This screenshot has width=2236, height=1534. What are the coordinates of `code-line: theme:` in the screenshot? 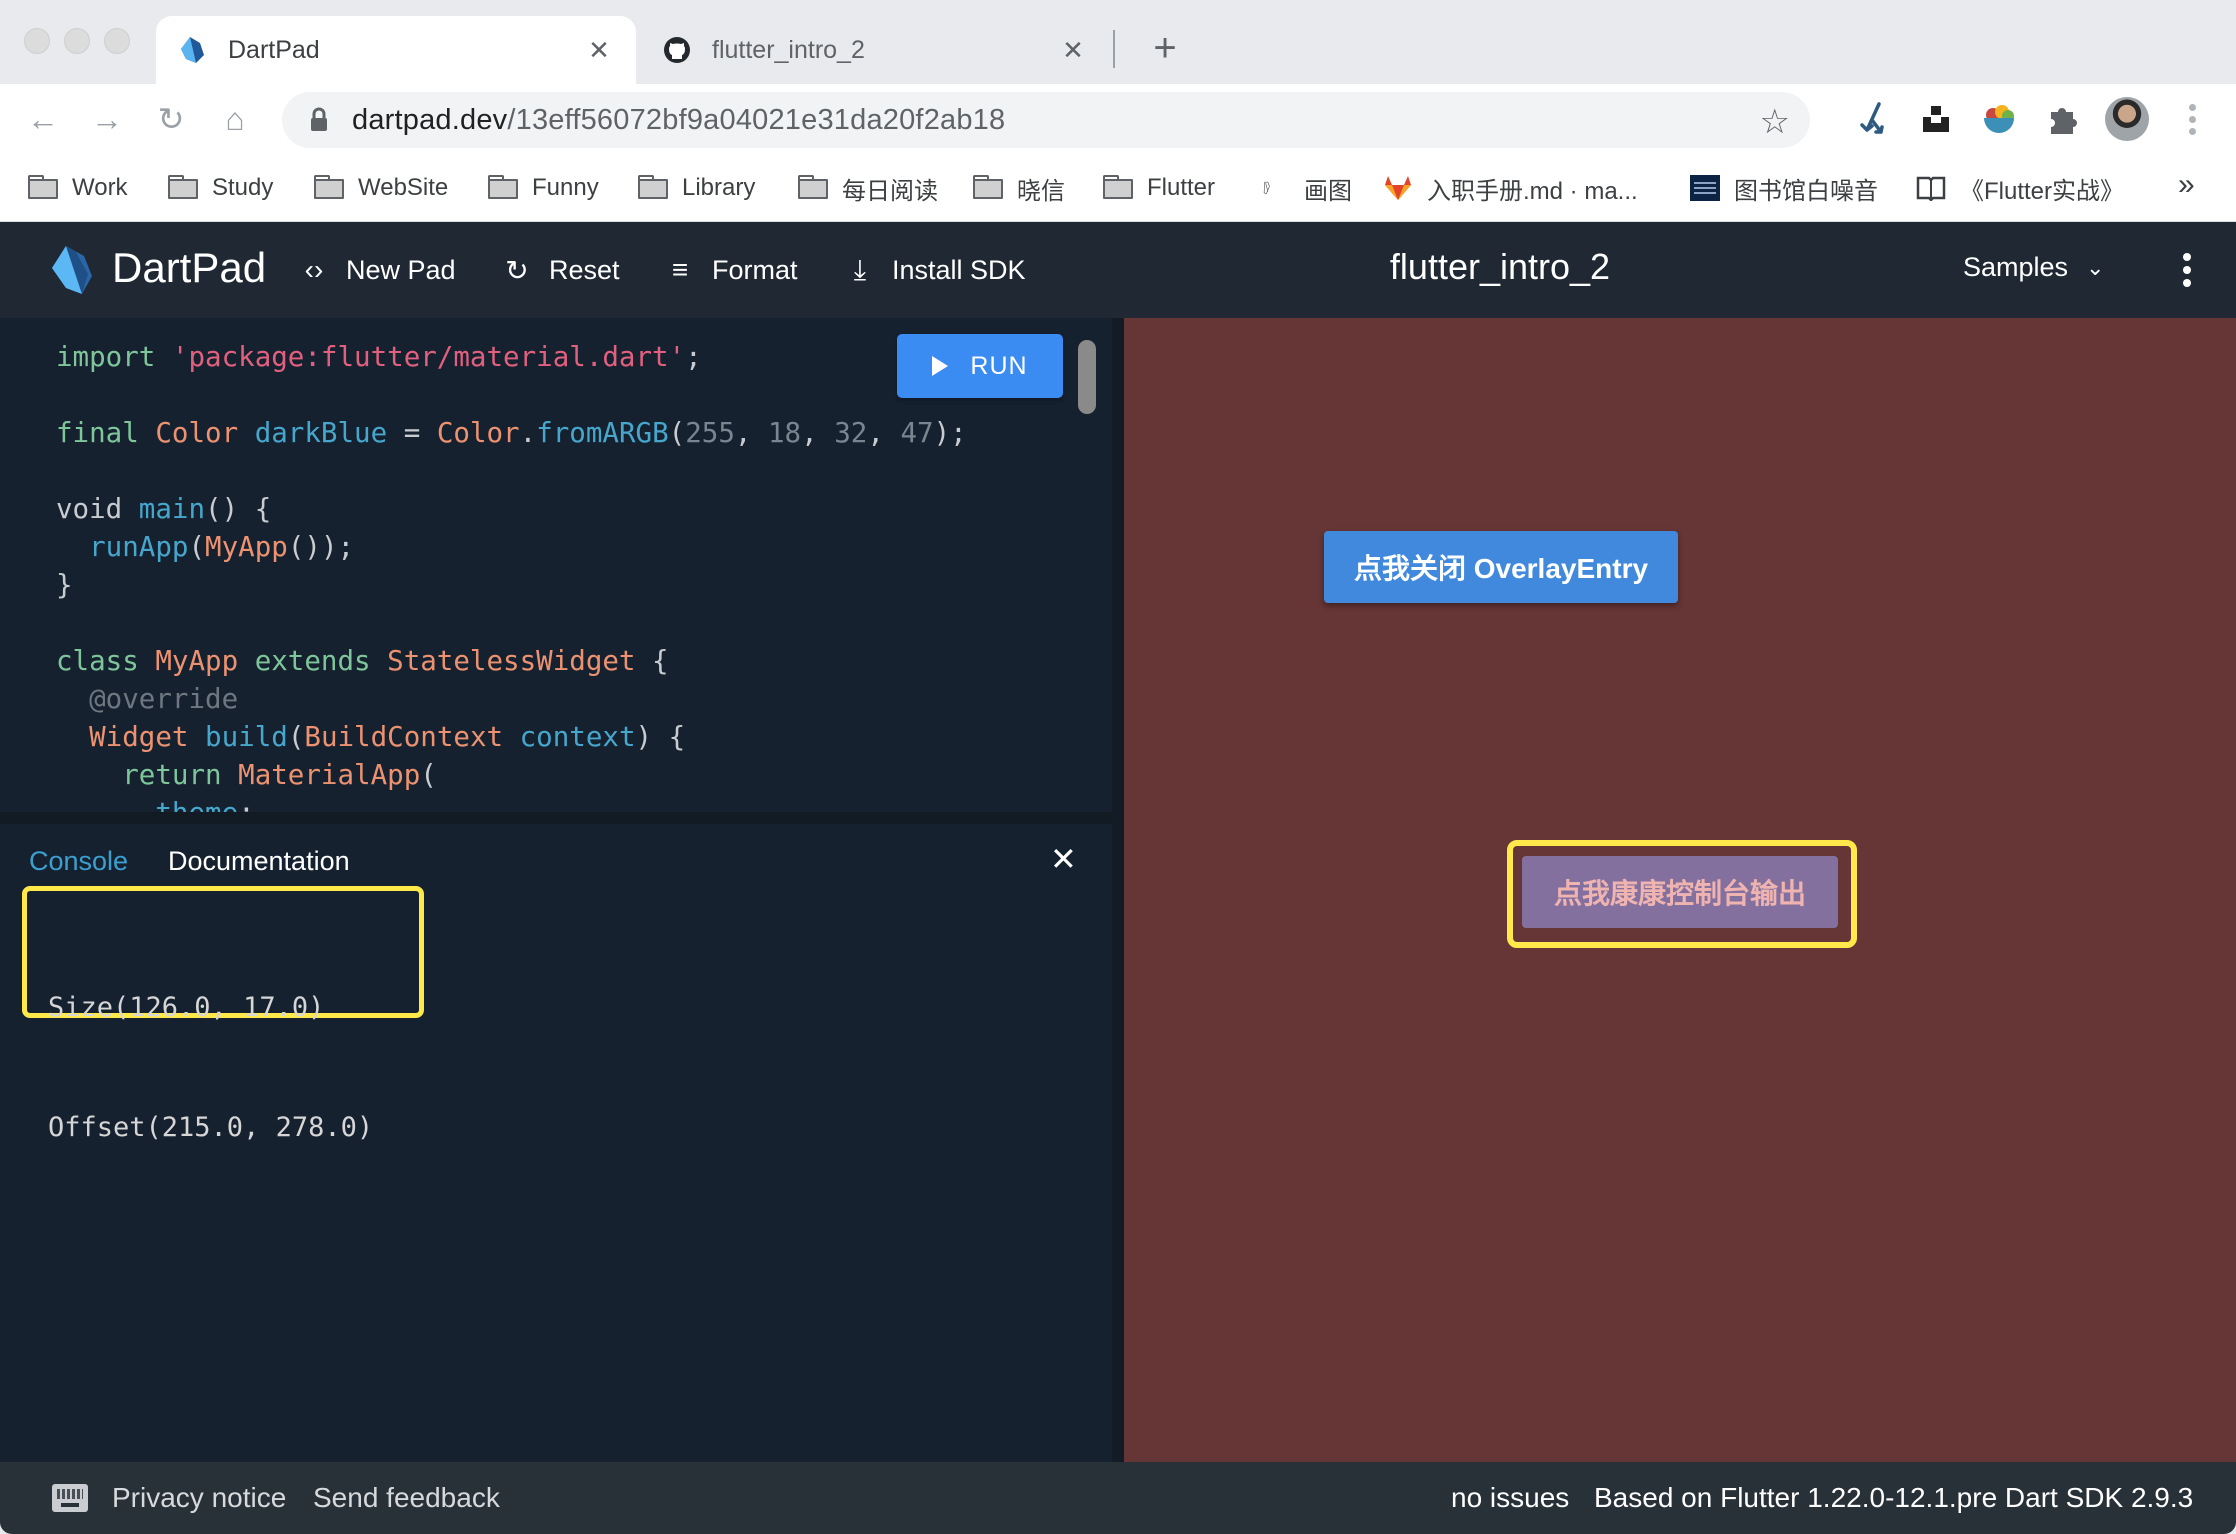 It's located at (511, 803).